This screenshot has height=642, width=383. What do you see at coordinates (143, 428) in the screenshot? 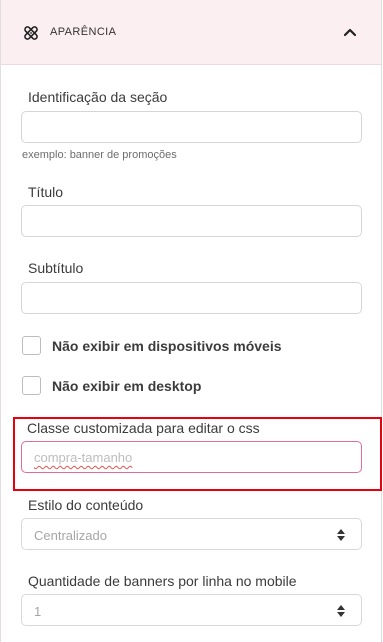
I see `css-class-label: Classe customizada para editar o css` at bounding box center [143, 428].